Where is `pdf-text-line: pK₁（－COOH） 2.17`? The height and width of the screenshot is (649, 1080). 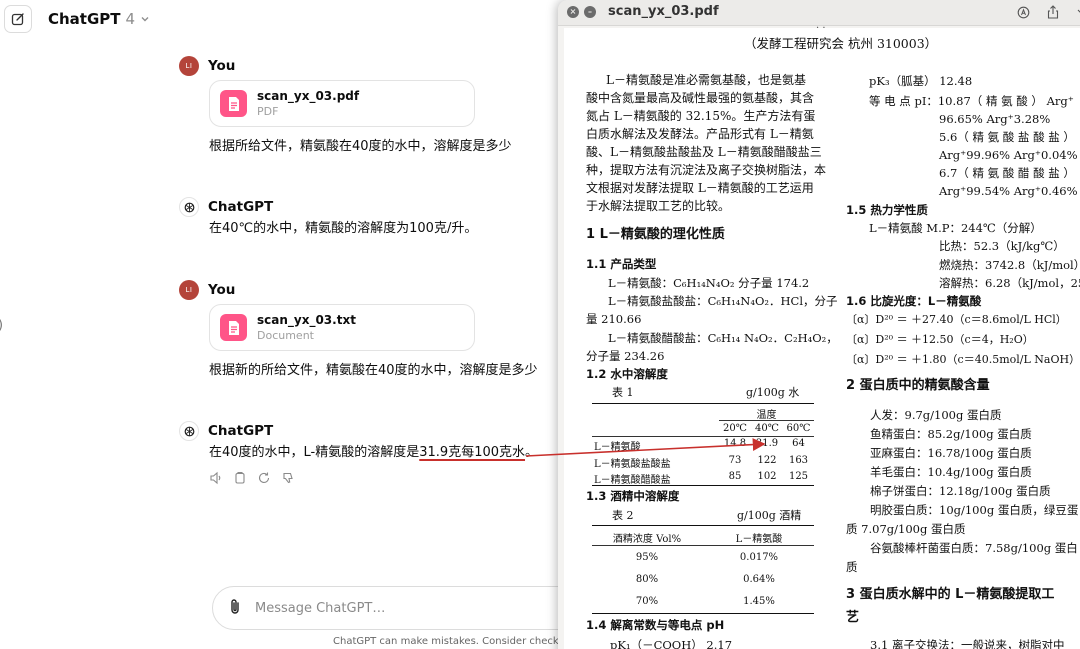
pdf-text-line: pK₁（－COOH） 2.17 is located at coordinates (671, 643).